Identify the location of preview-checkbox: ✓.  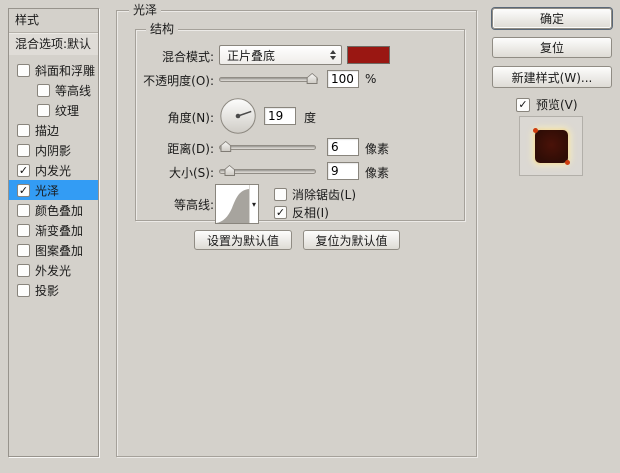
(523, 104).